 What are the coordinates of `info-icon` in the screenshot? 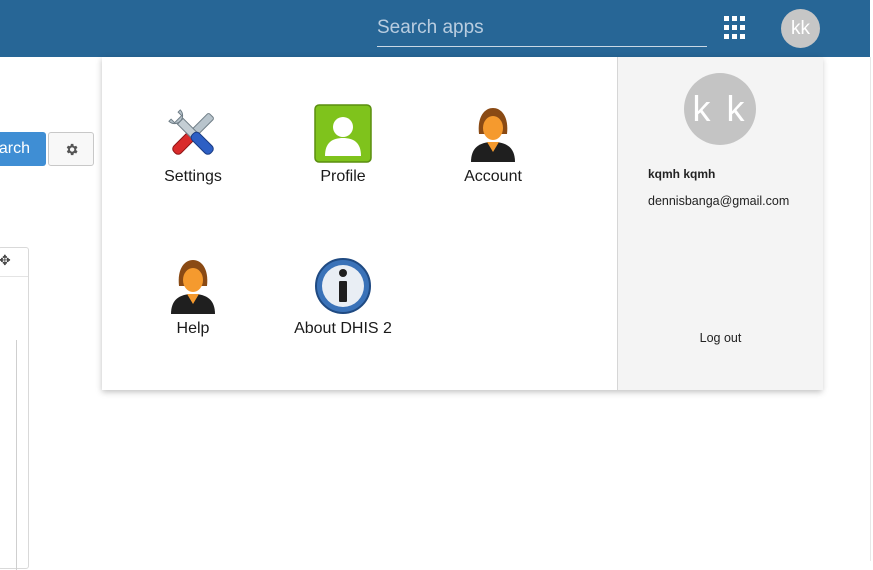 It's located at (343, 286).